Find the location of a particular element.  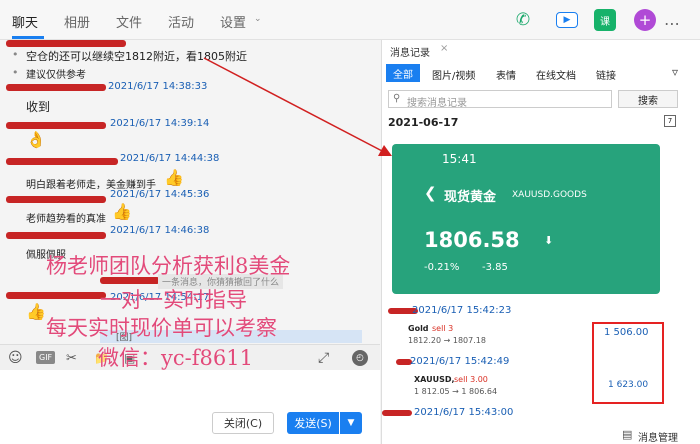

overlay-text: 一对一实时指导 is located at coordinates (173, 300).